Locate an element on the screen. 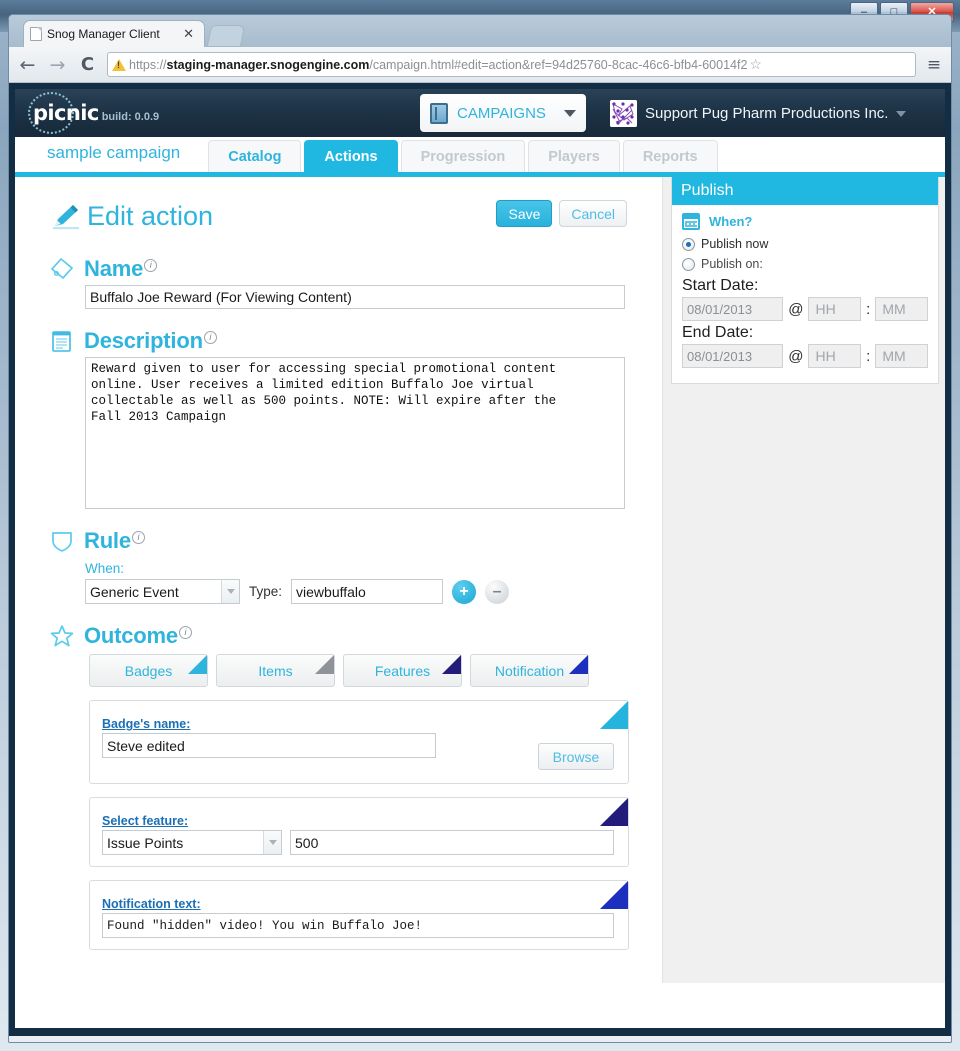 This screenshot has width=960, height=1051. account-menu: Support Pug Pharm Productions Inc. is located at coordinates (758, 113).